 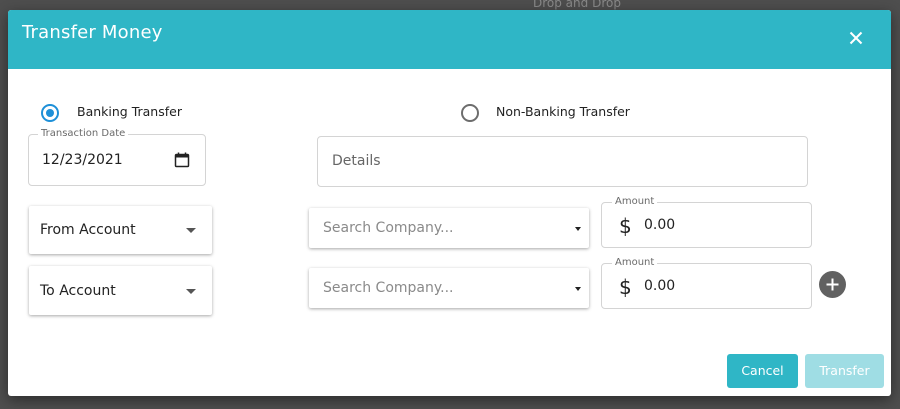 What do you see at coordinates (563, 111) in the screenshot?
I see `non-banking-transfer-label: Non-Banking Transfer` at bounding box center [563, 111].